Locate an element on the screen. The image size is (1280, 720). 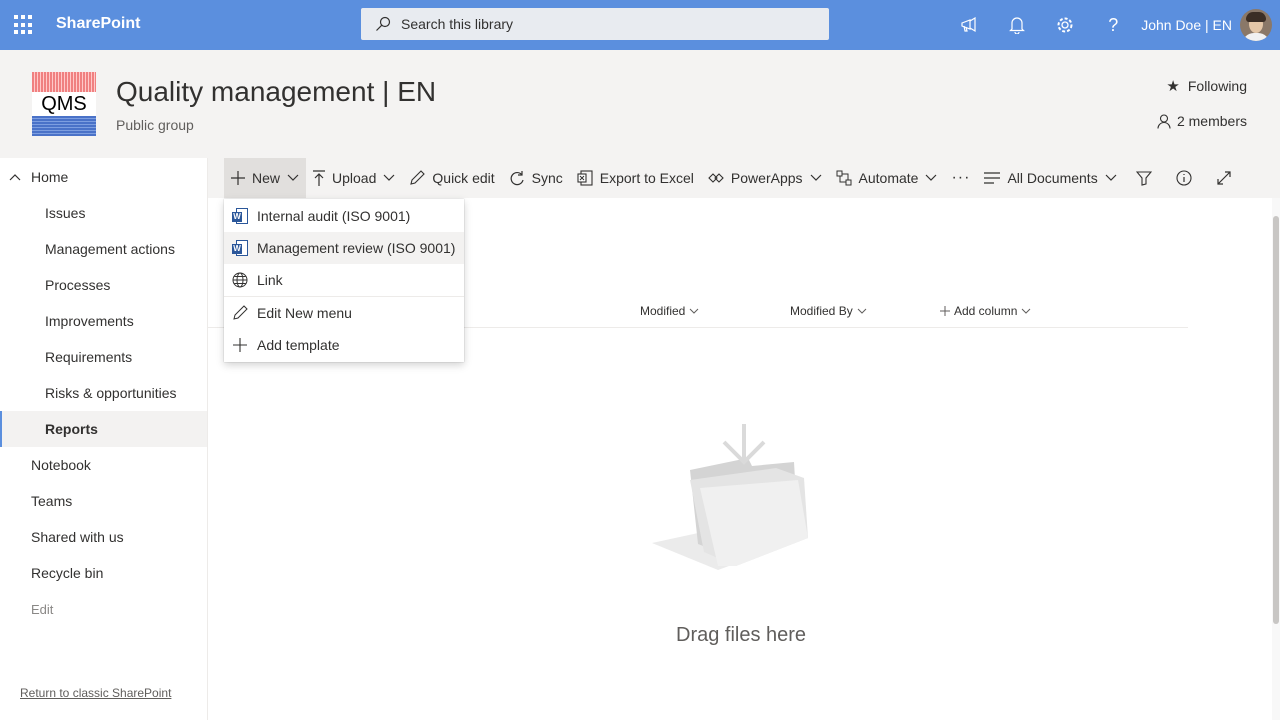
nav-item-processes: Processes is located at coordinates (103, 285).